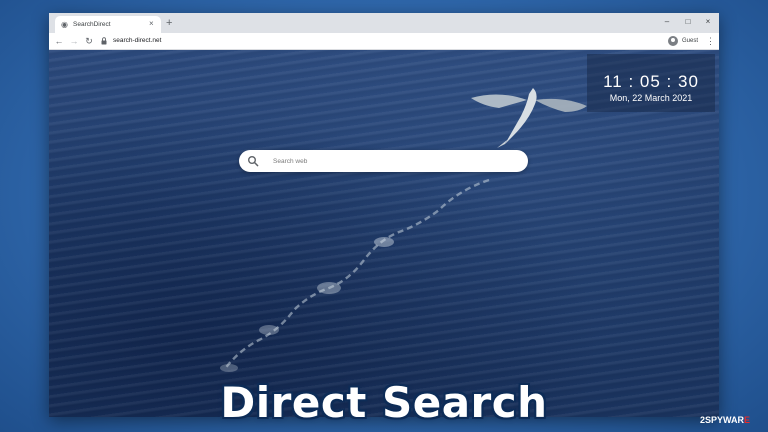 The height and width of the screenshot is (432, 768). Describe the element at coordinates (393, 161) in the screenshot. I see `search-input` at that location.